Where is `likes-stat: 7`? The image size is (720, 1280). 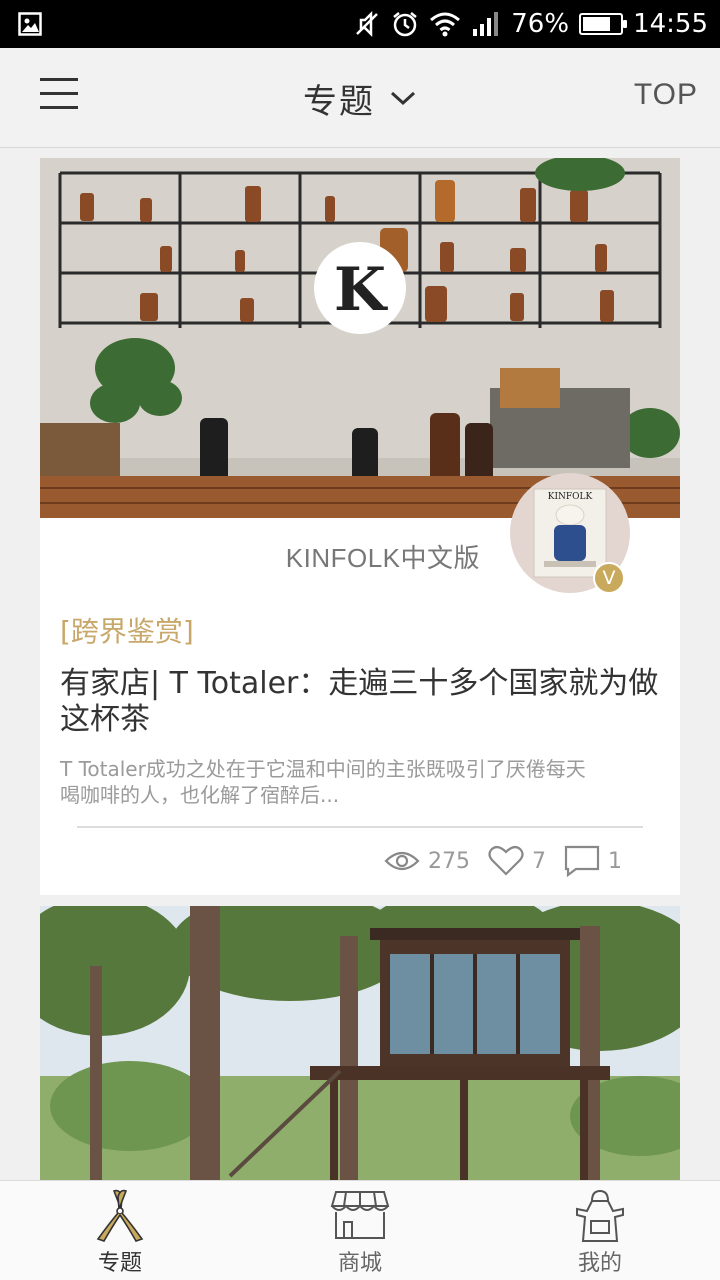
likes-stat: 7 is located at coordinates (517, 861).